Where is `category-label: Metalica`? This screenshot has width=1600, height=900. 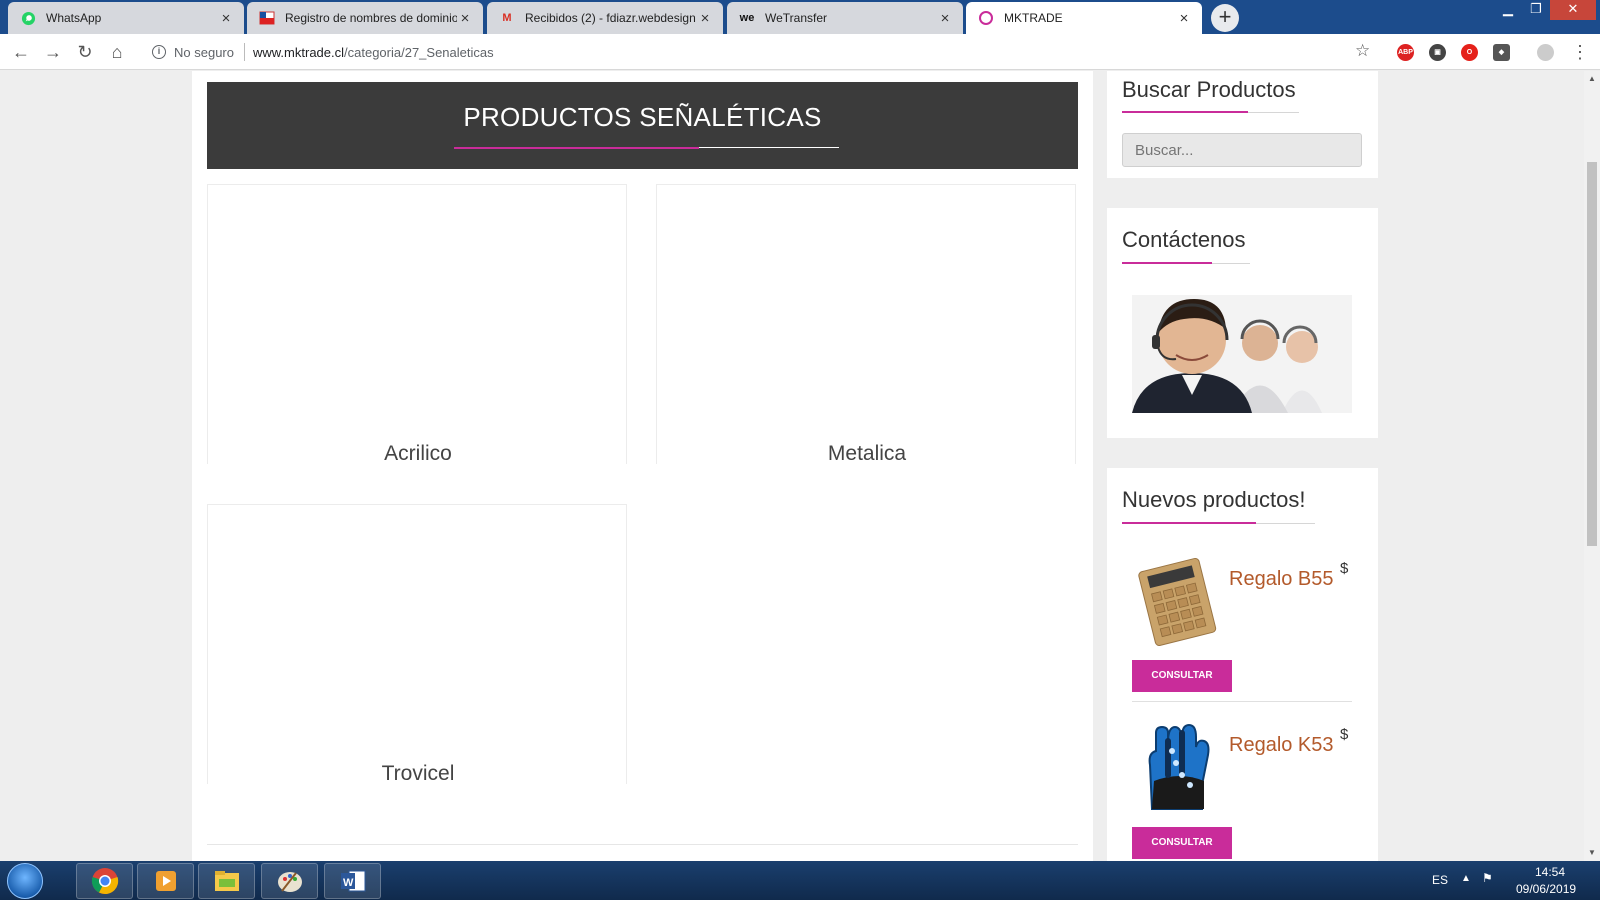
category-label: Metalica is located at coordinates (867, 454).